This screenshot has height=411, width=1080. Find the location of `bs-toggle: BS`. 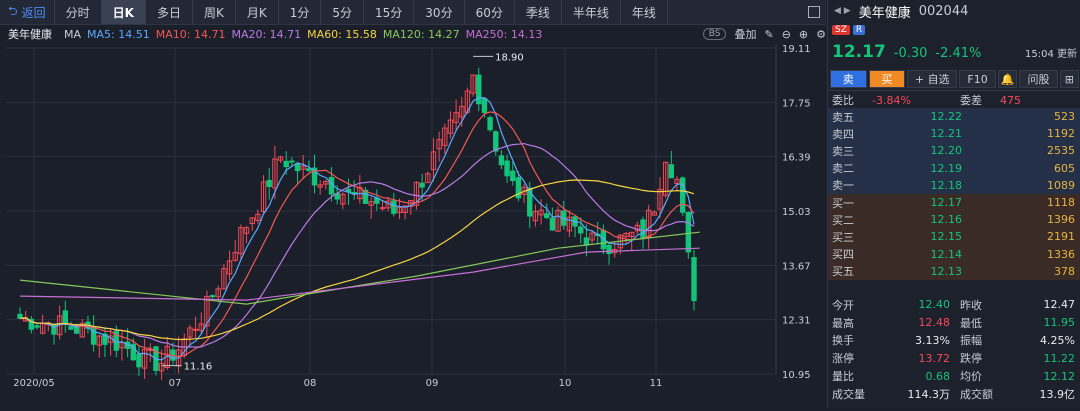

bs-toggle: BS is located at coordinates (714, 34).